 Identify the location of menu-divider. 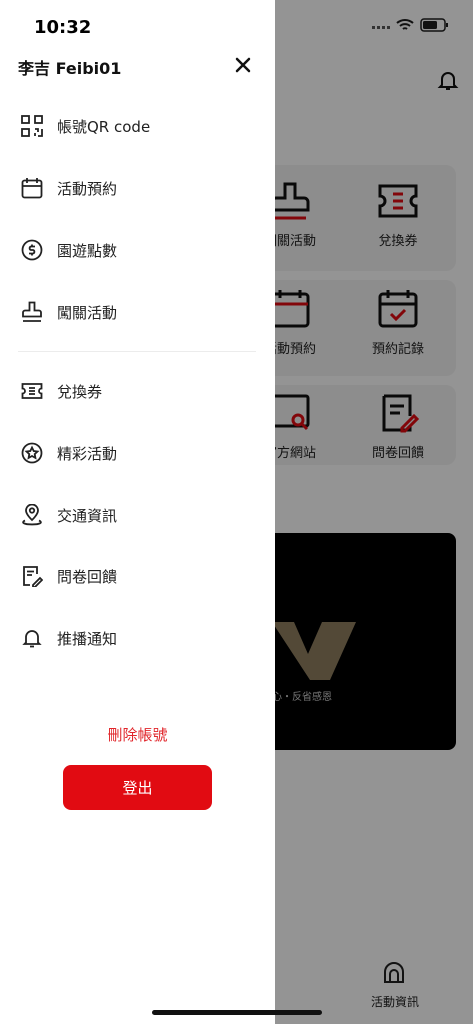
(137, 351).